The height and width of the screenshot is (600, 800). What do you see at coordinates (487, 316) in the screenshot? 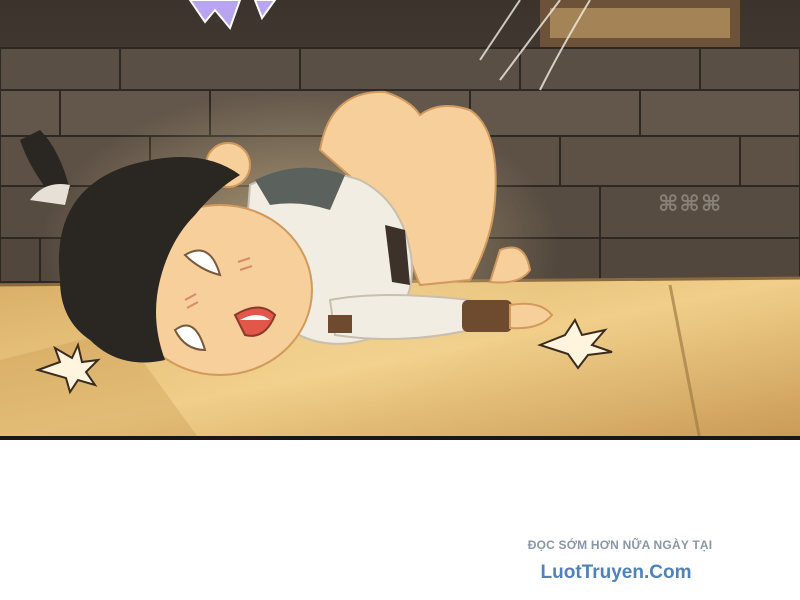
I see `wrist-guard` at bounding box center [487, 316].